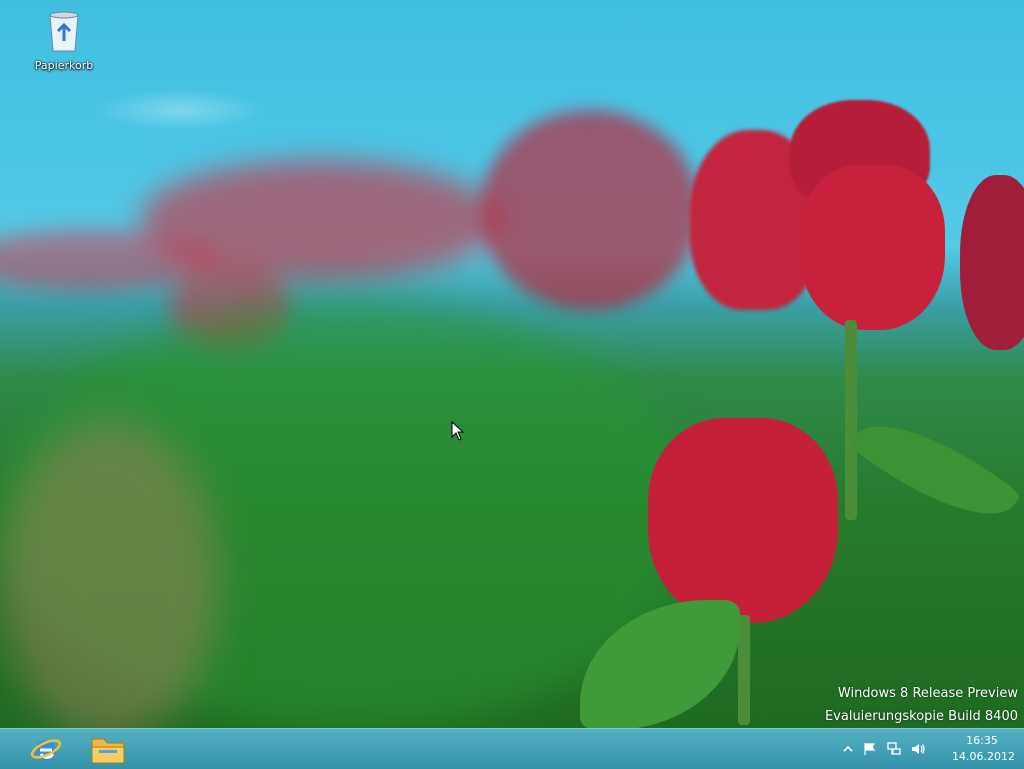  Describe the element at coordinates (927, 693) in the screenshot. I see `watermark-edition: Windows 8 Release Preview` at that location.